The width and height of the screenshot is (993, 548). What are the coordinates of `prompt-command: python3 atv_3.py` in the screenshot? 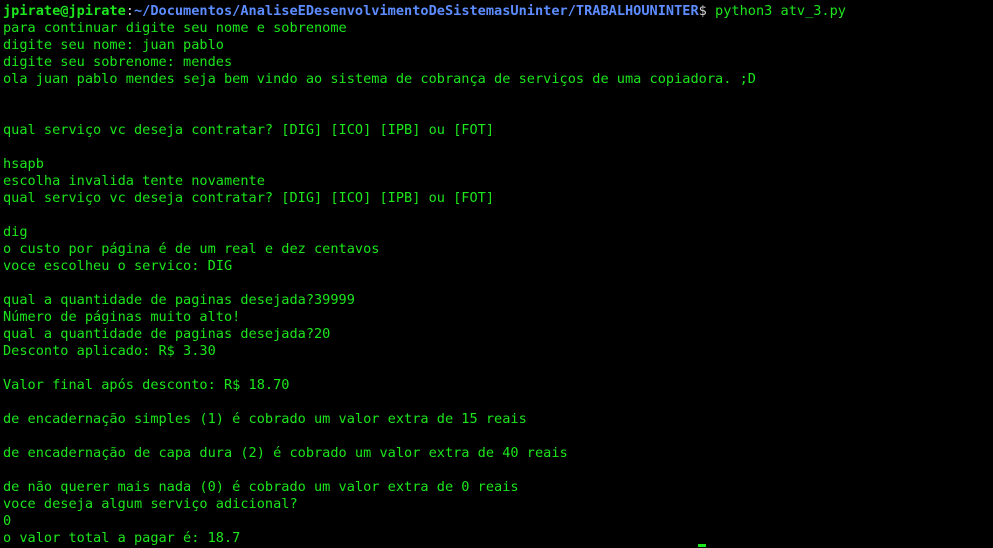 It's located at (776, 11).